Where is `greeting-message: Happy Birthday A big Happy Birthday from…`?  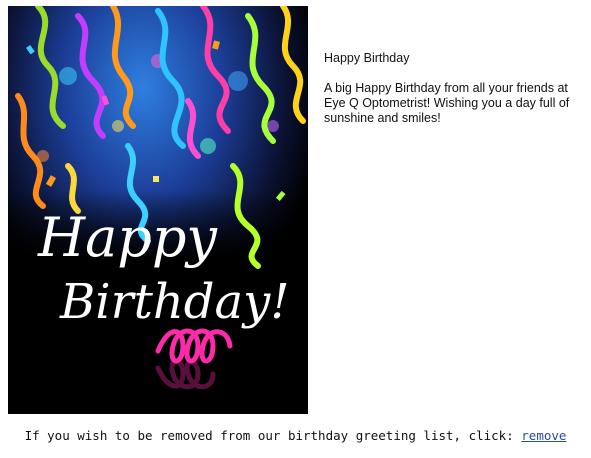
greeting-message: Happy Birthday A big Happy Birthday from… is located at coordinates (455, 88).